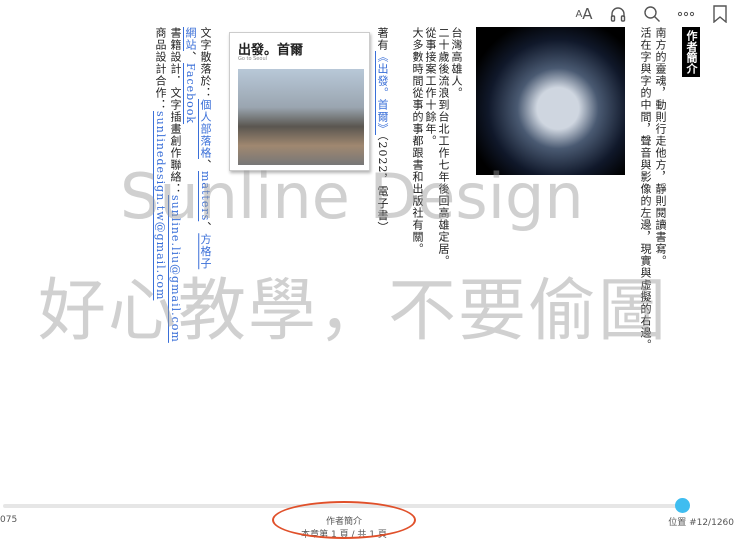 The image size is (740, 542). I want to click on annotation-circle, so click(344, 520).